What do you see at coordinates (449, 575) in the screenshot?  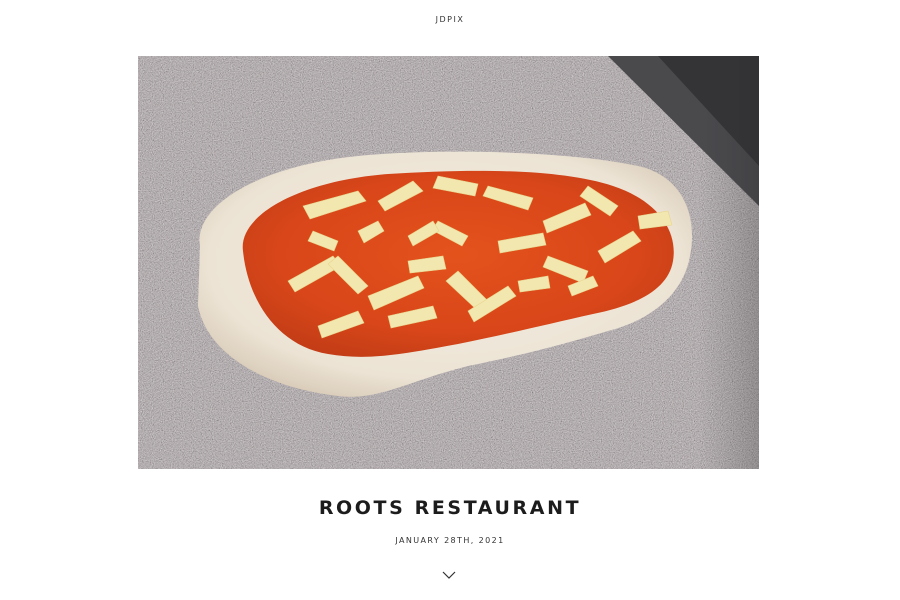 I see `chevron-down-icon` at bounding box center [449, 575].